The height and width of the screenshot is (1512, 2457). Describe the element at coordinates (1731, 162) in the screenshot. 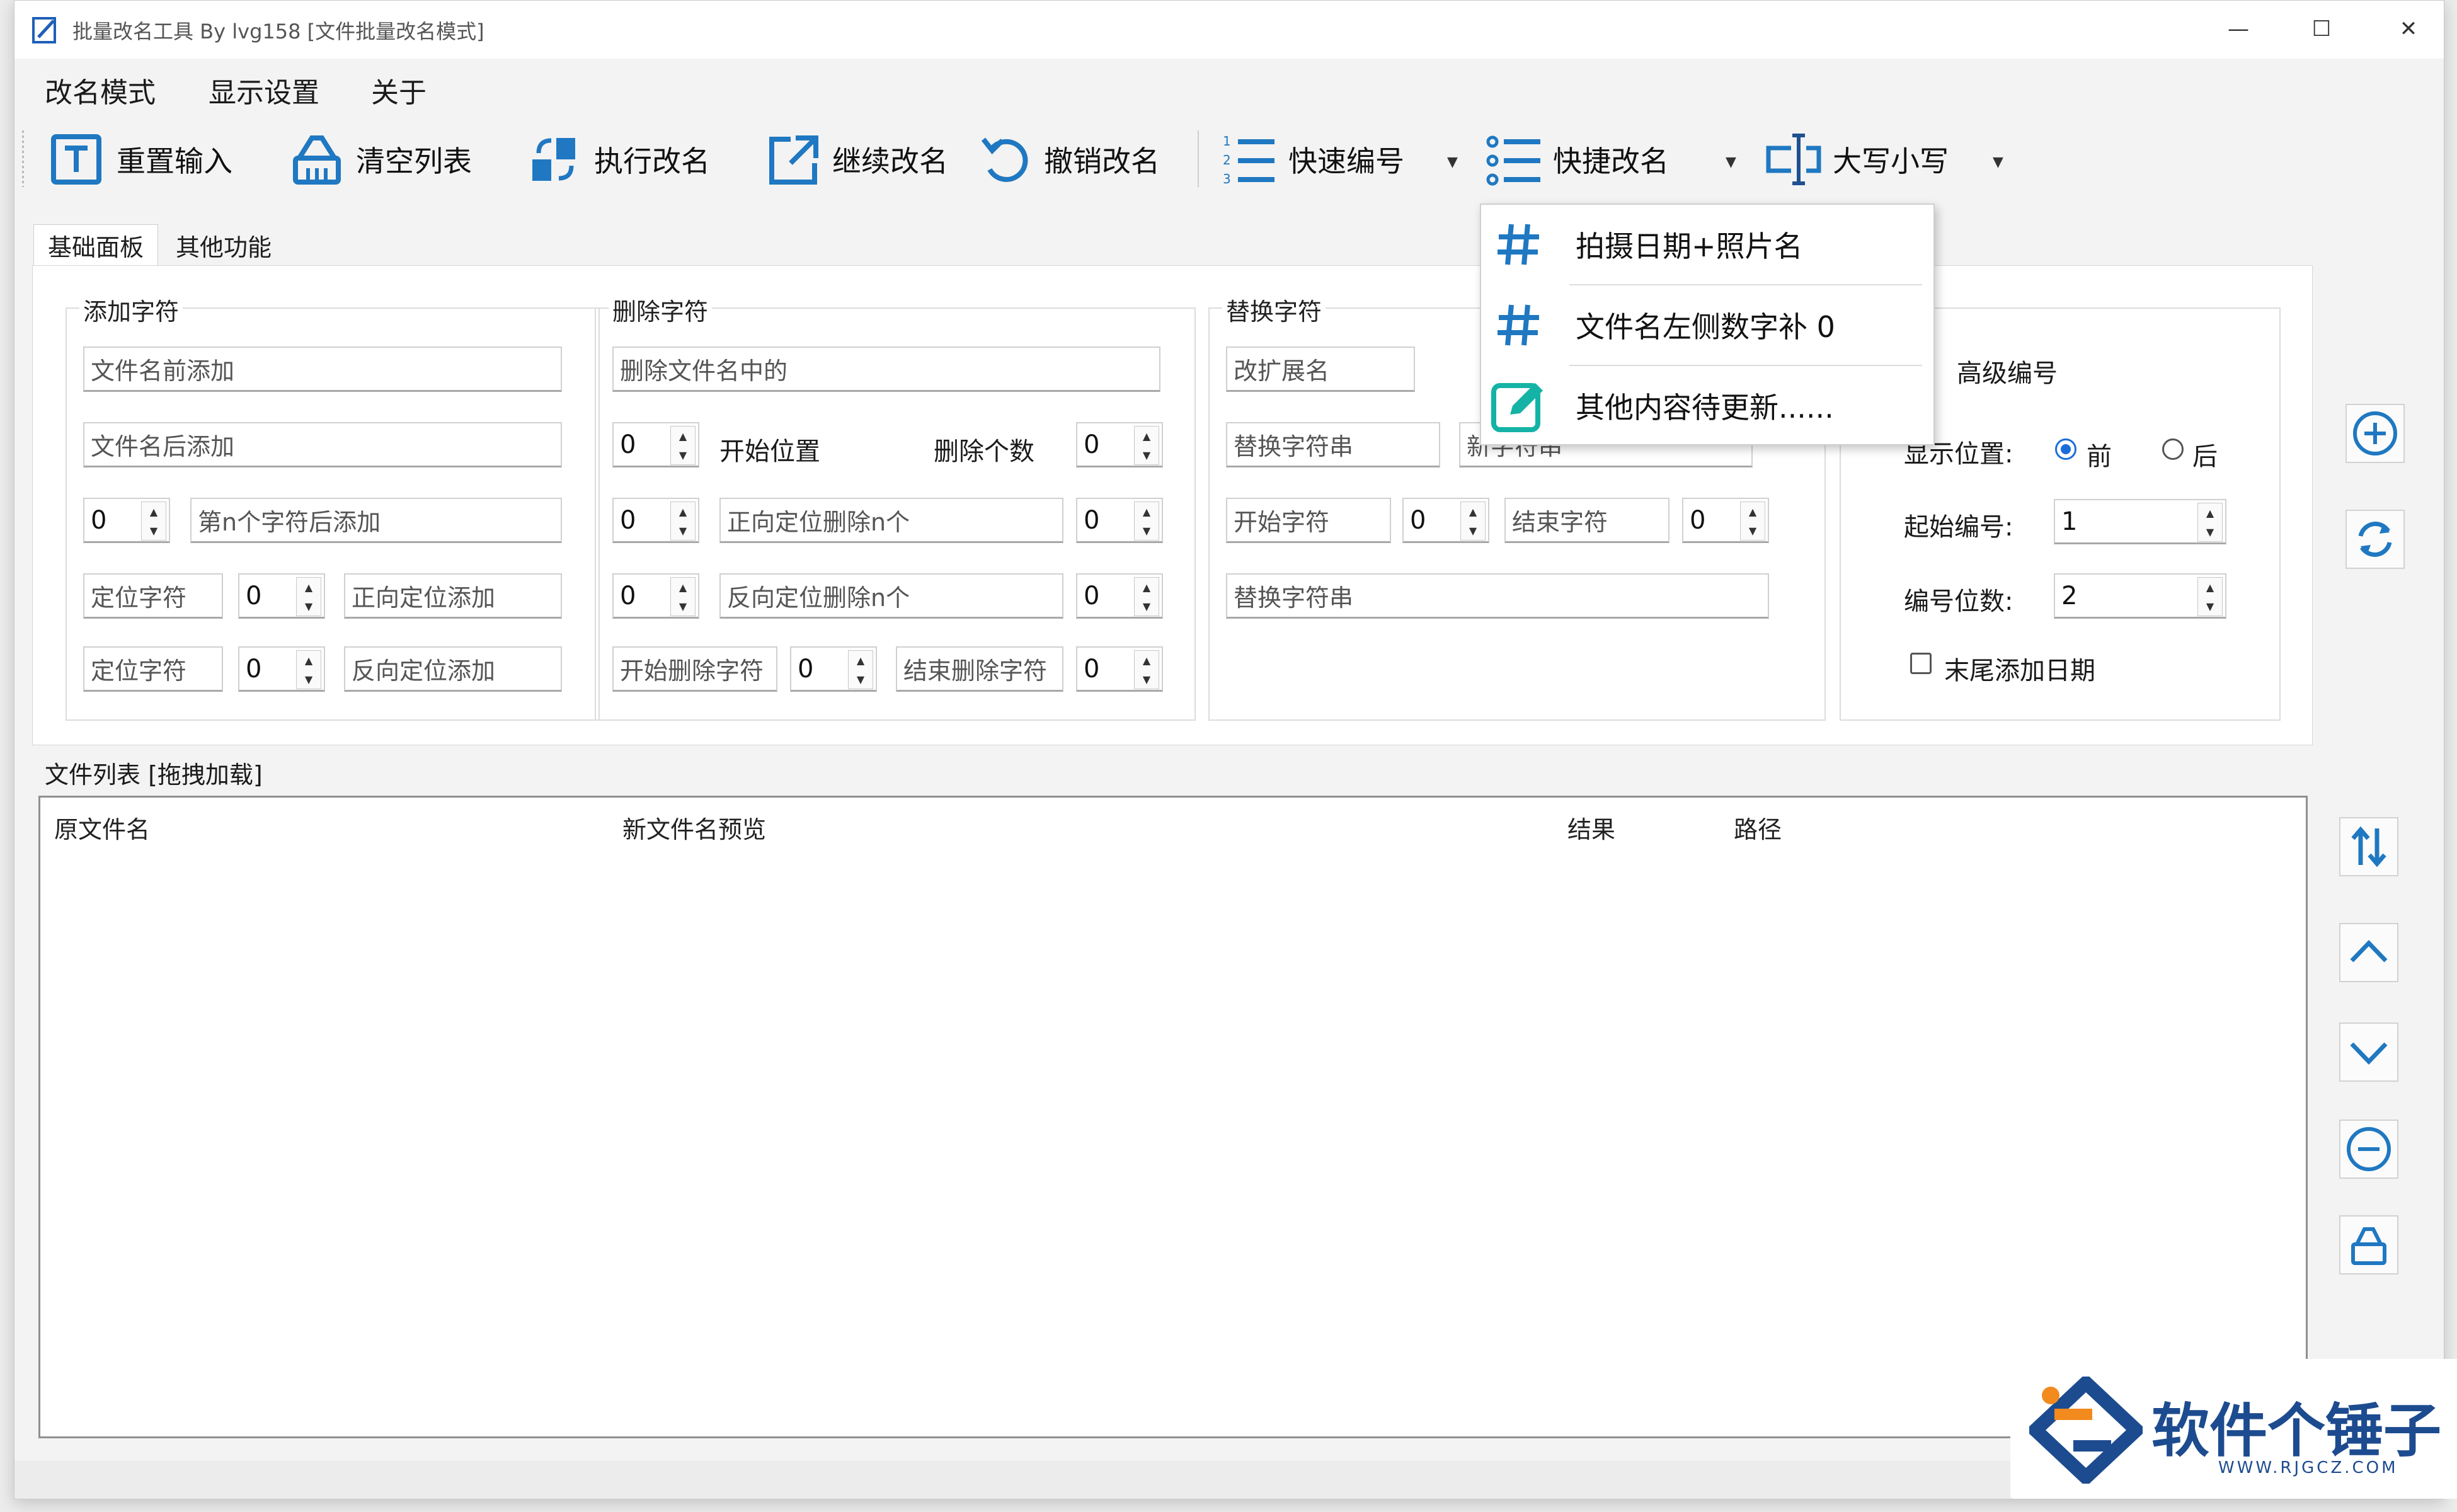

I see `quick-rename-dropdown-arrow: ▼` at that location.